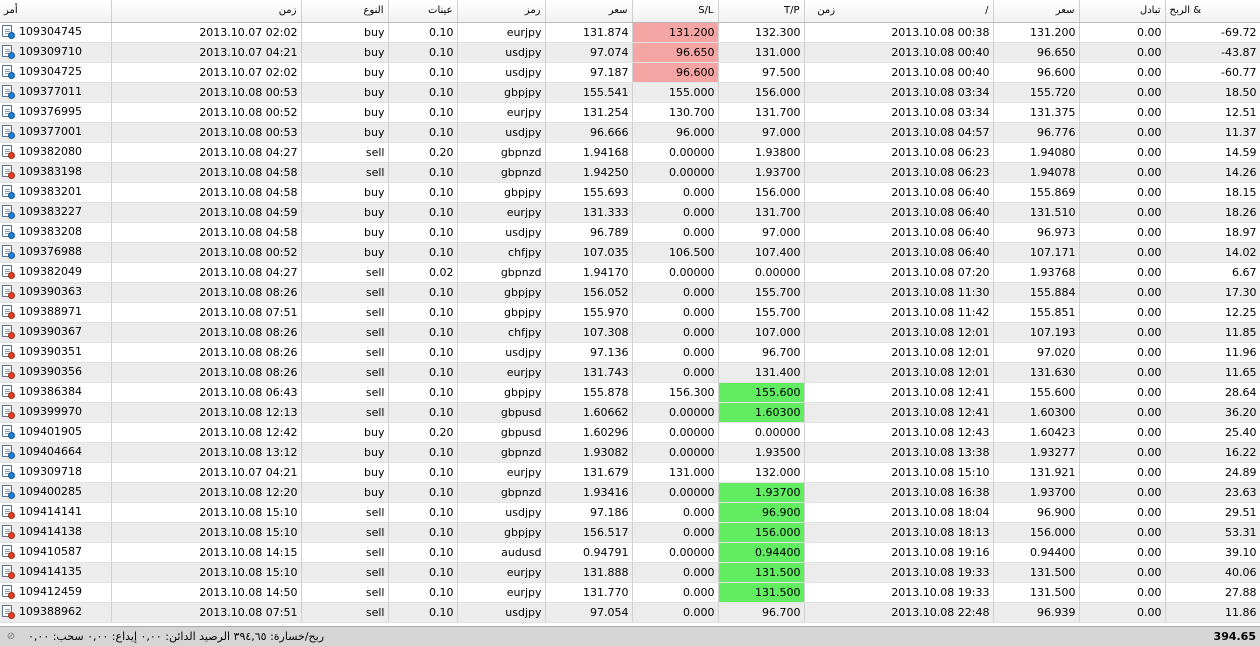 The image size is (1260, 646). Describe the element at coordinates (1036, 252) in the screenshot. I see `close-price-cell: 107.171` at that location.